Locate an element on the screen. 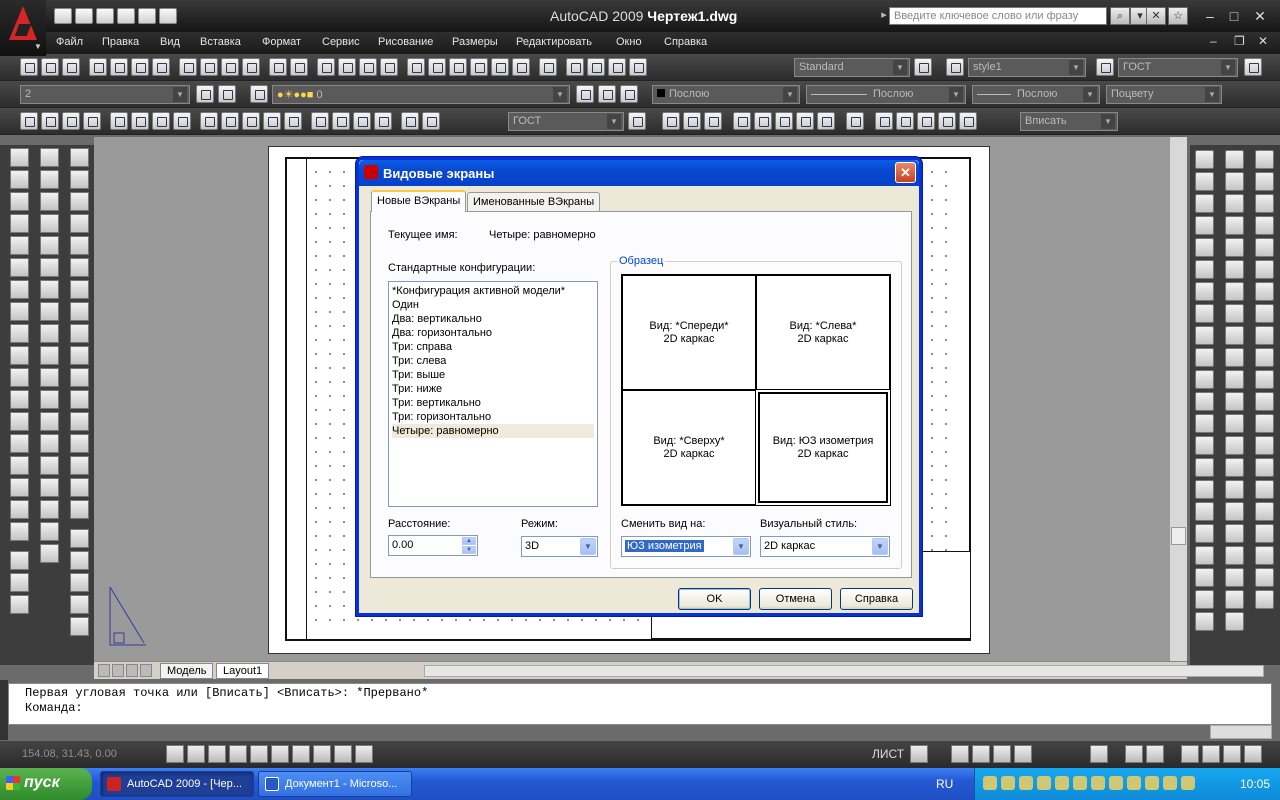 Image resolution: width=1280 pixels, height=800 pixels. point-icon is located at coordinates (49, 443).